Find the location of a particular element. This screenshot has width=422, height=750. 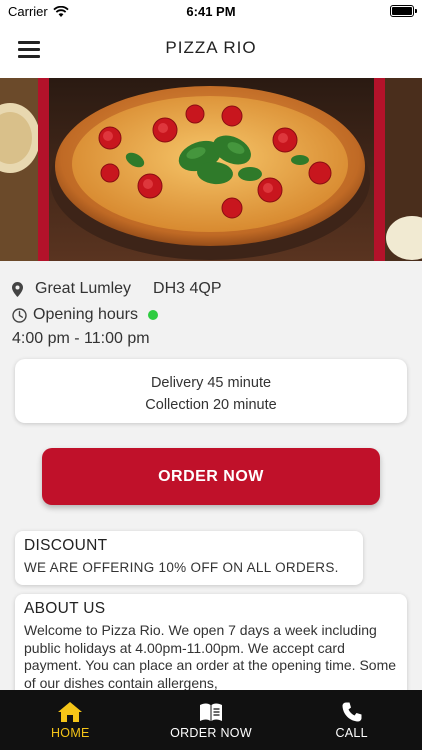

battery-icon is located at coordinates (403, 11).